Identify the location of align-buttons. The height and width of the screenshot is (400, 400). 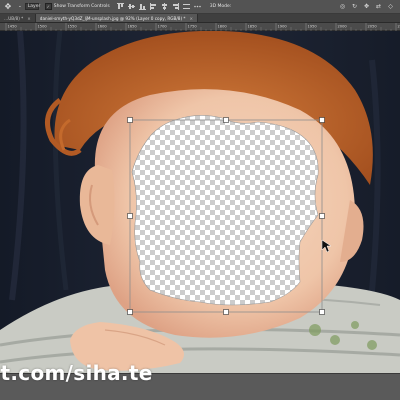
(159, 7).